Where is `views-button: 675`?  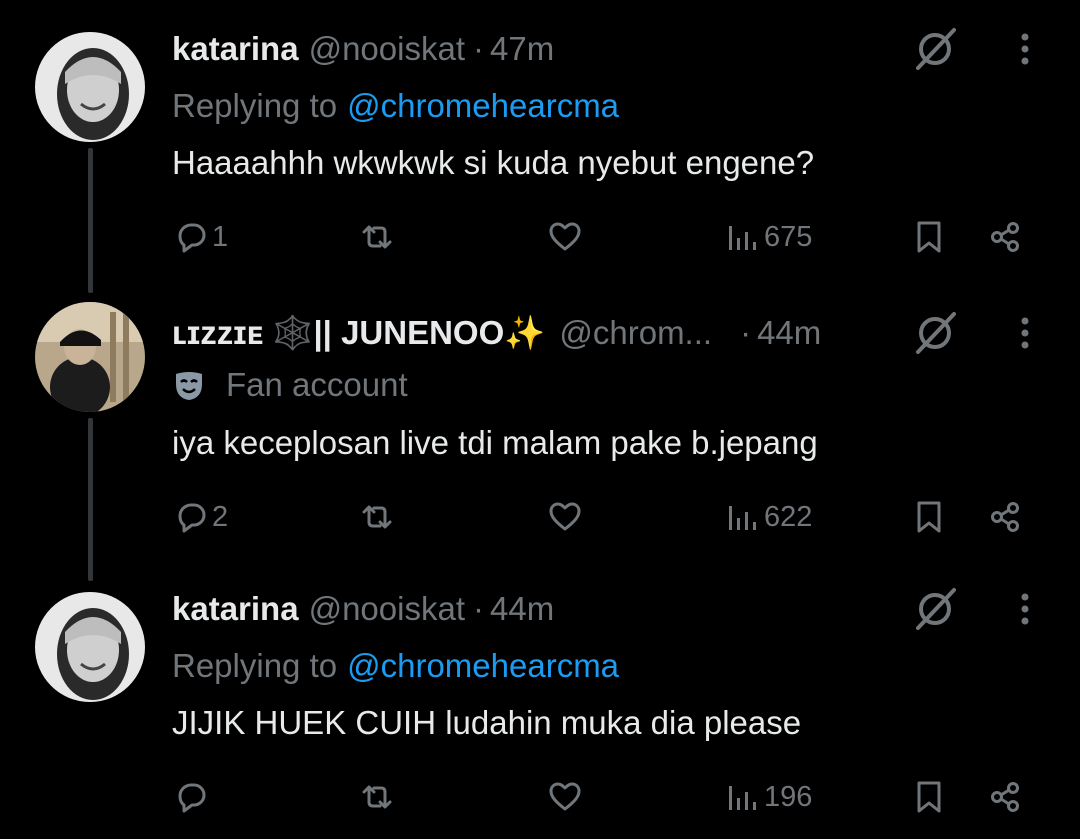
views-button: 675 is located at coordinates (769, 237).